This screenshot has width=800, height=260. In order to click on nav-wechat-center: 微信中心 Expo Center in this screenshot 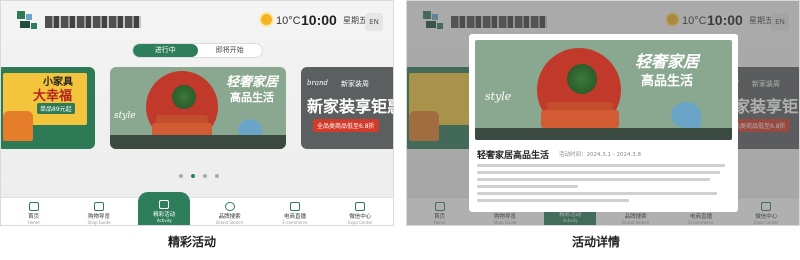, I will do `click(360, 211)`.